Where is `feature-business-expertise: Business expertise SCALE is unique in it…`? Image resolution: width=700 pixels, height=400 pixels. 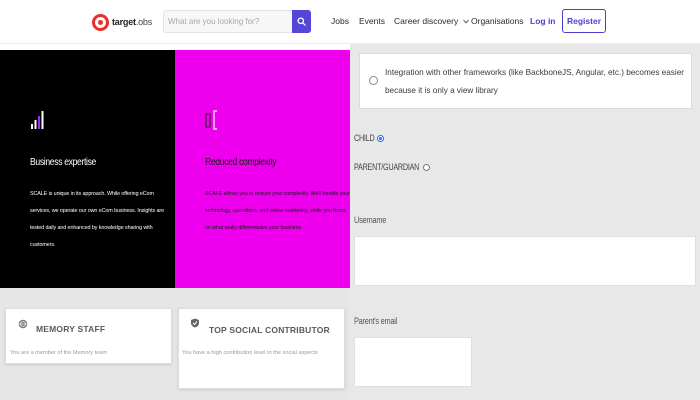
feature-business-expertise: Business expertise SCALE is unique in it… is located at coordinates (87, 169).